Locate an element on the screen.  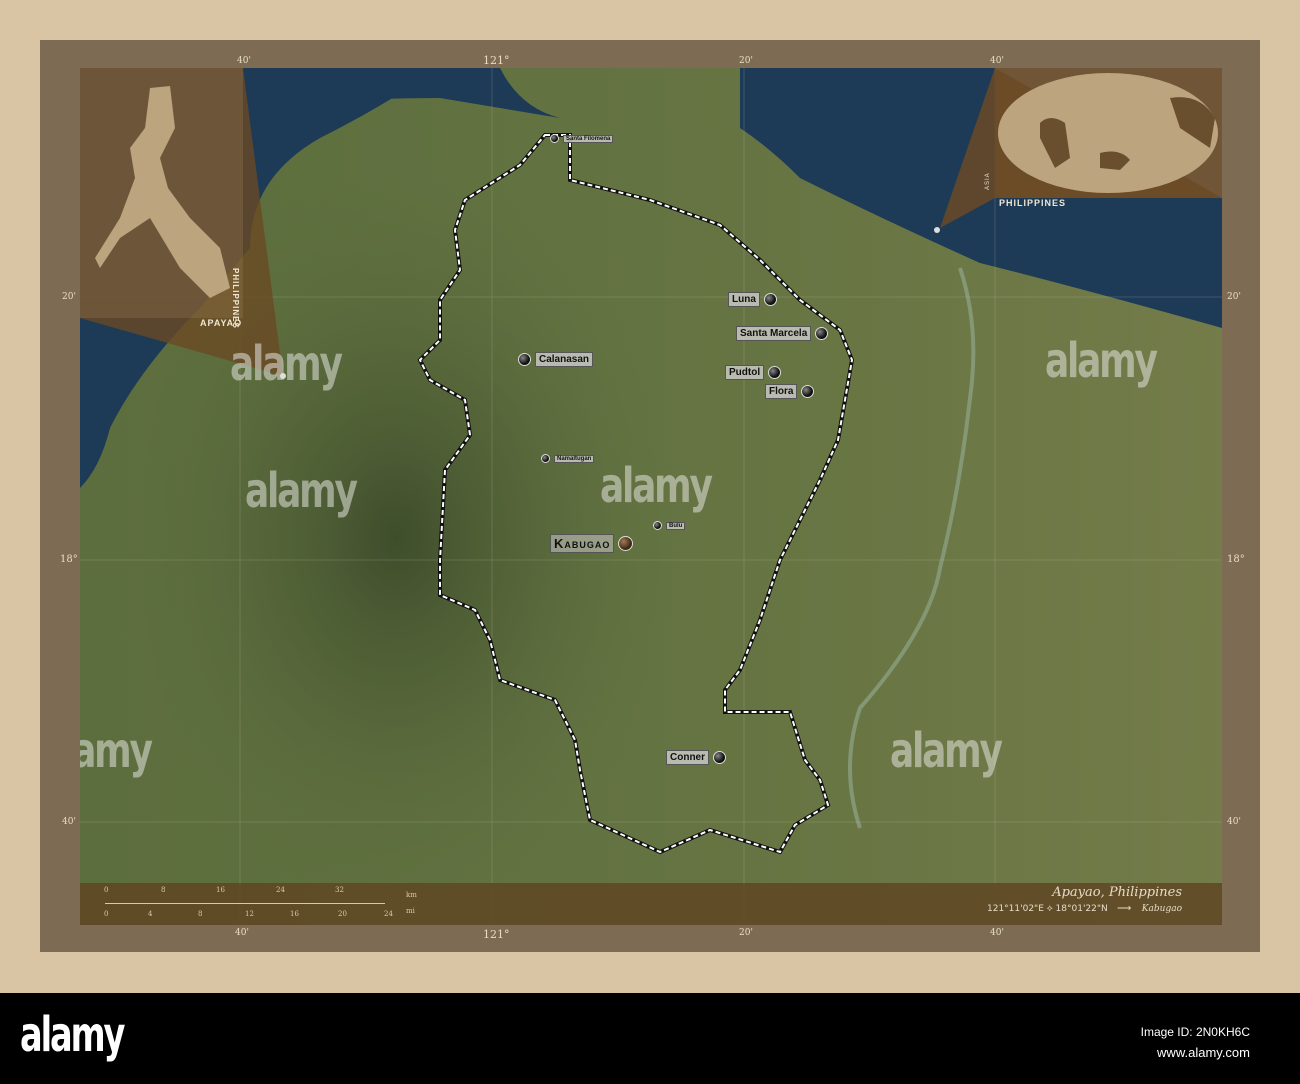
place-label: Bulu is located at coordinates (676, 525).